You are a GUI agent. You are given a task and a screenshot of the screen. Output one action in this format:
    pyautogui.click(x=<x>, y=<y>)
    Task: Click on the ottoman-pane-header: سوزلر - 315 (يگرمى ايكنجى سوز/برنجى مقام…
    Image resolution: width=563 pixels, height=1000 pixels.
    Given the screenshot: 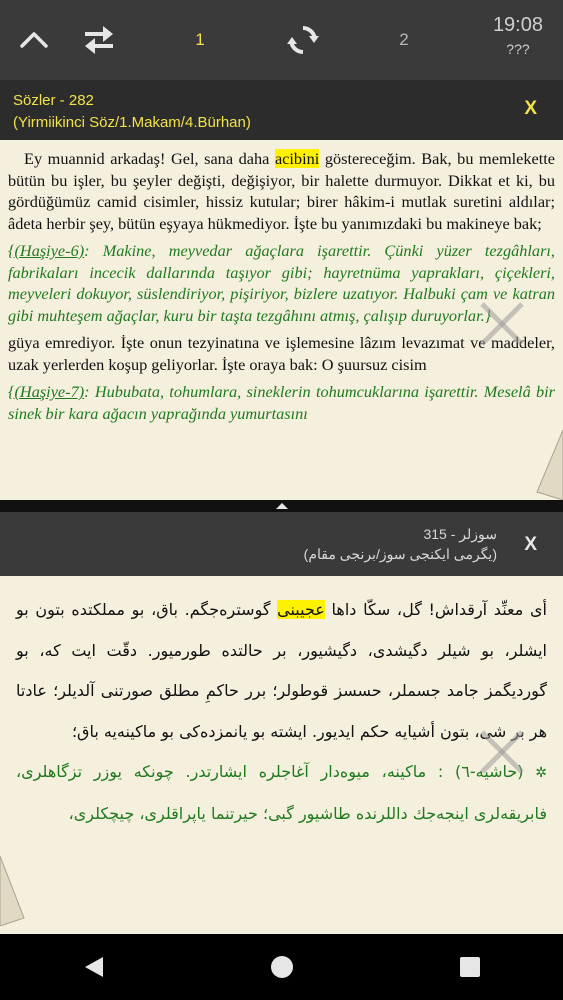 What is the action you would take?
    pyautogui.click(x=281, y=544)
    